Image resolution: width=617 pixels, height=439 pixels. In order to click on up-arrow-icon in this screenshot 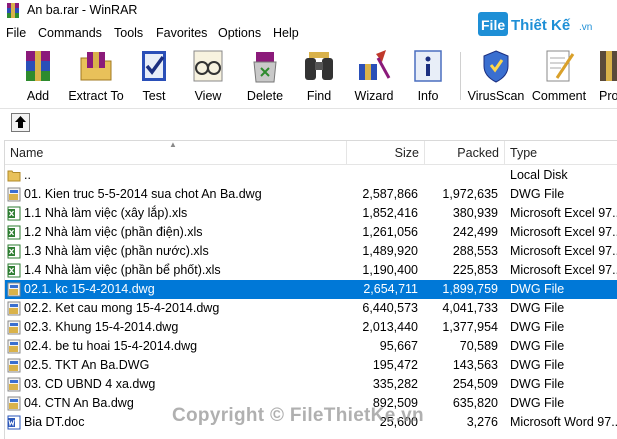, I will do `click(20, 122)`.